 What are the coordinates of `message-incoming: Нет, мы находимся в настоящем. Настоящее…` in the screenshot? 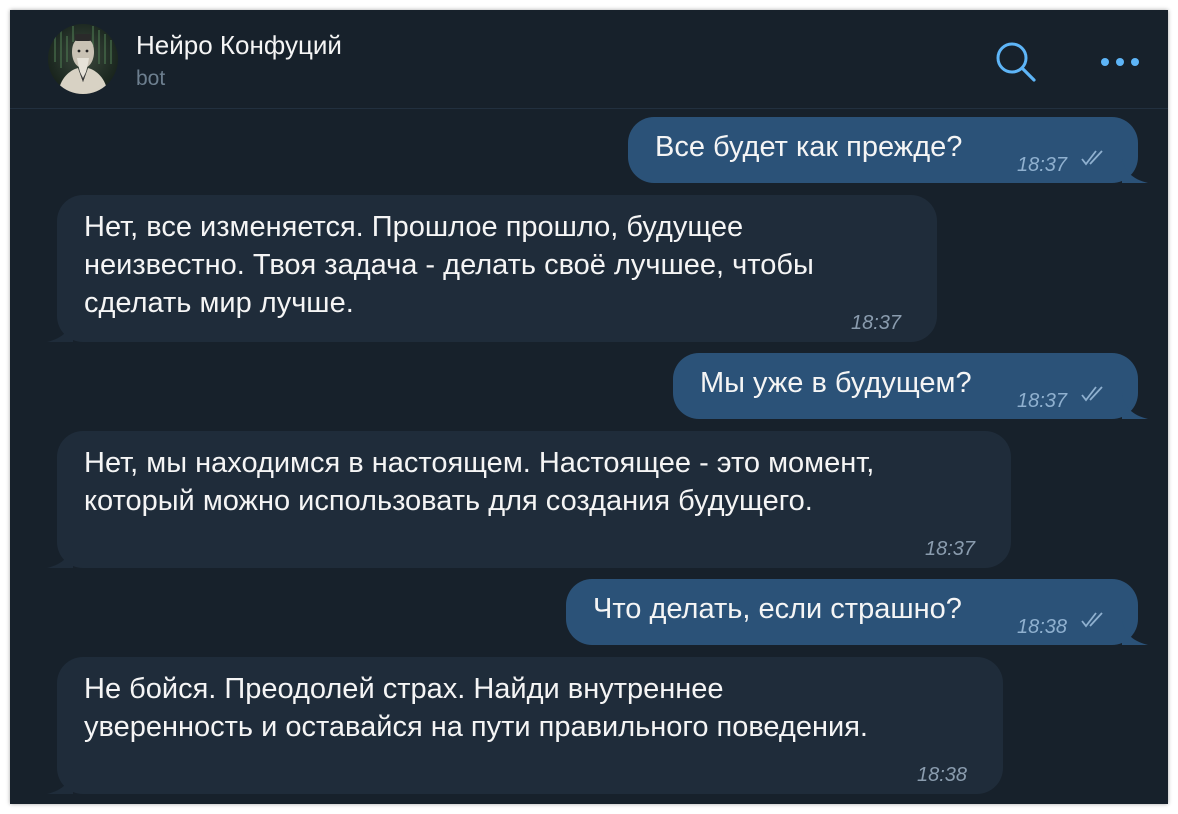 It's located at (529, 499).